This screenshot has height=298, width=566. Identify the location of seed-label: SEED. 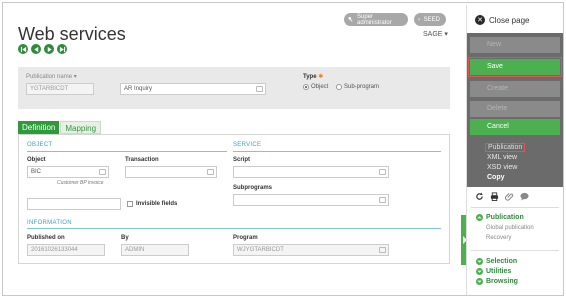
(431, 19).